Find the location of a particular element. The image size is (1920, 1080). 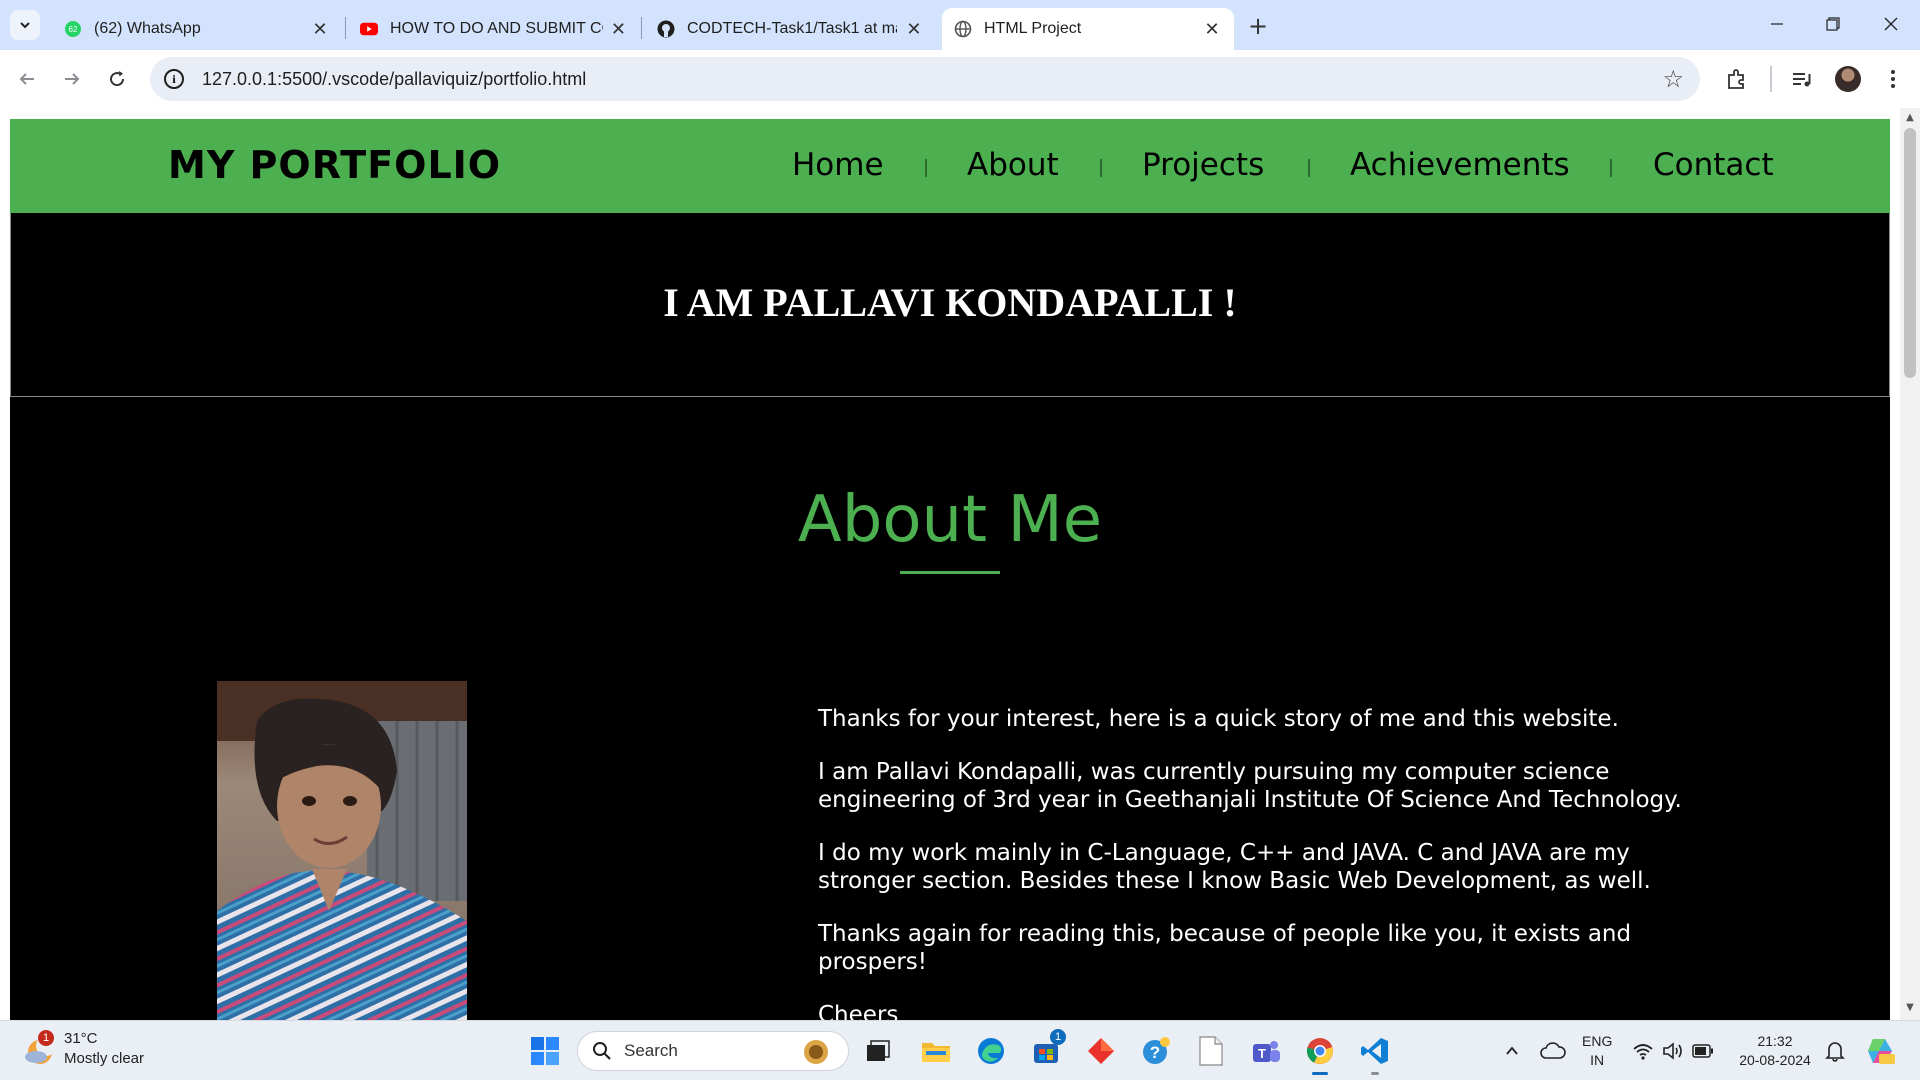

bookmark-star-icon: ☆ is located at coordinates (1673, 79).